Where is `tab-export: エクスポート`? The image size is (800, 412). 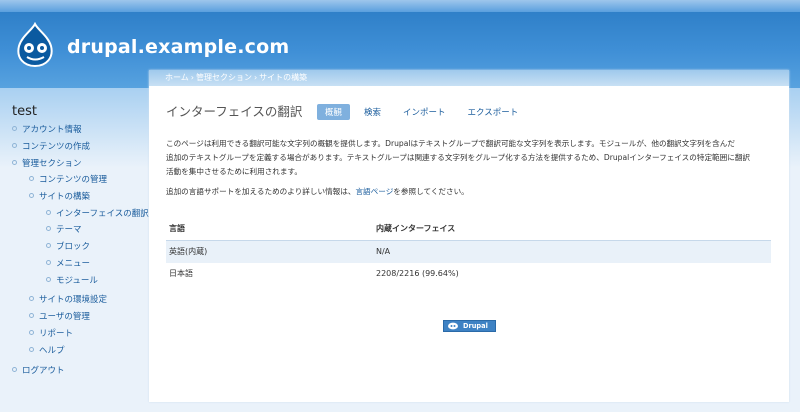 tab-export: エクスポート is located at coordinates (493, 112).